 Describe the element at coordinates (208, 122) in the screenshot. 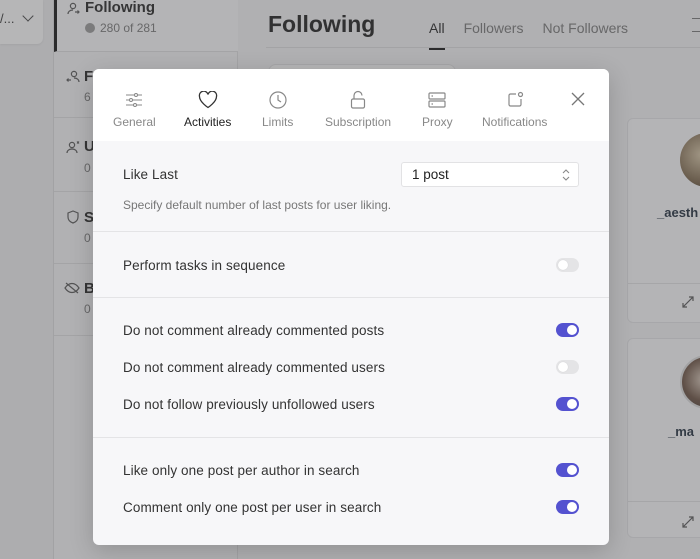

I see `tab-label: Activities` at that location.